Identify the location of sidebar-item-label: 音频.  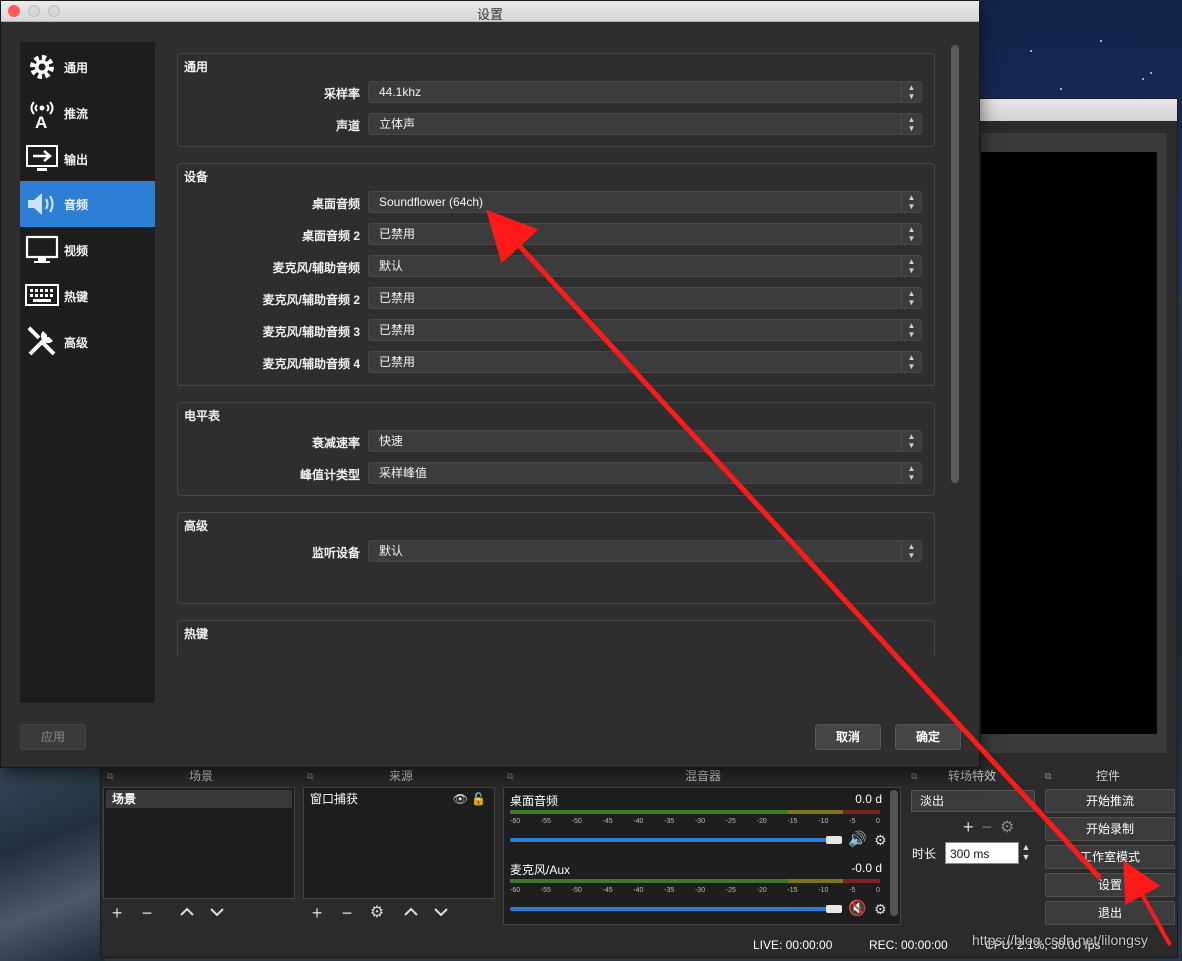
(76, 204).